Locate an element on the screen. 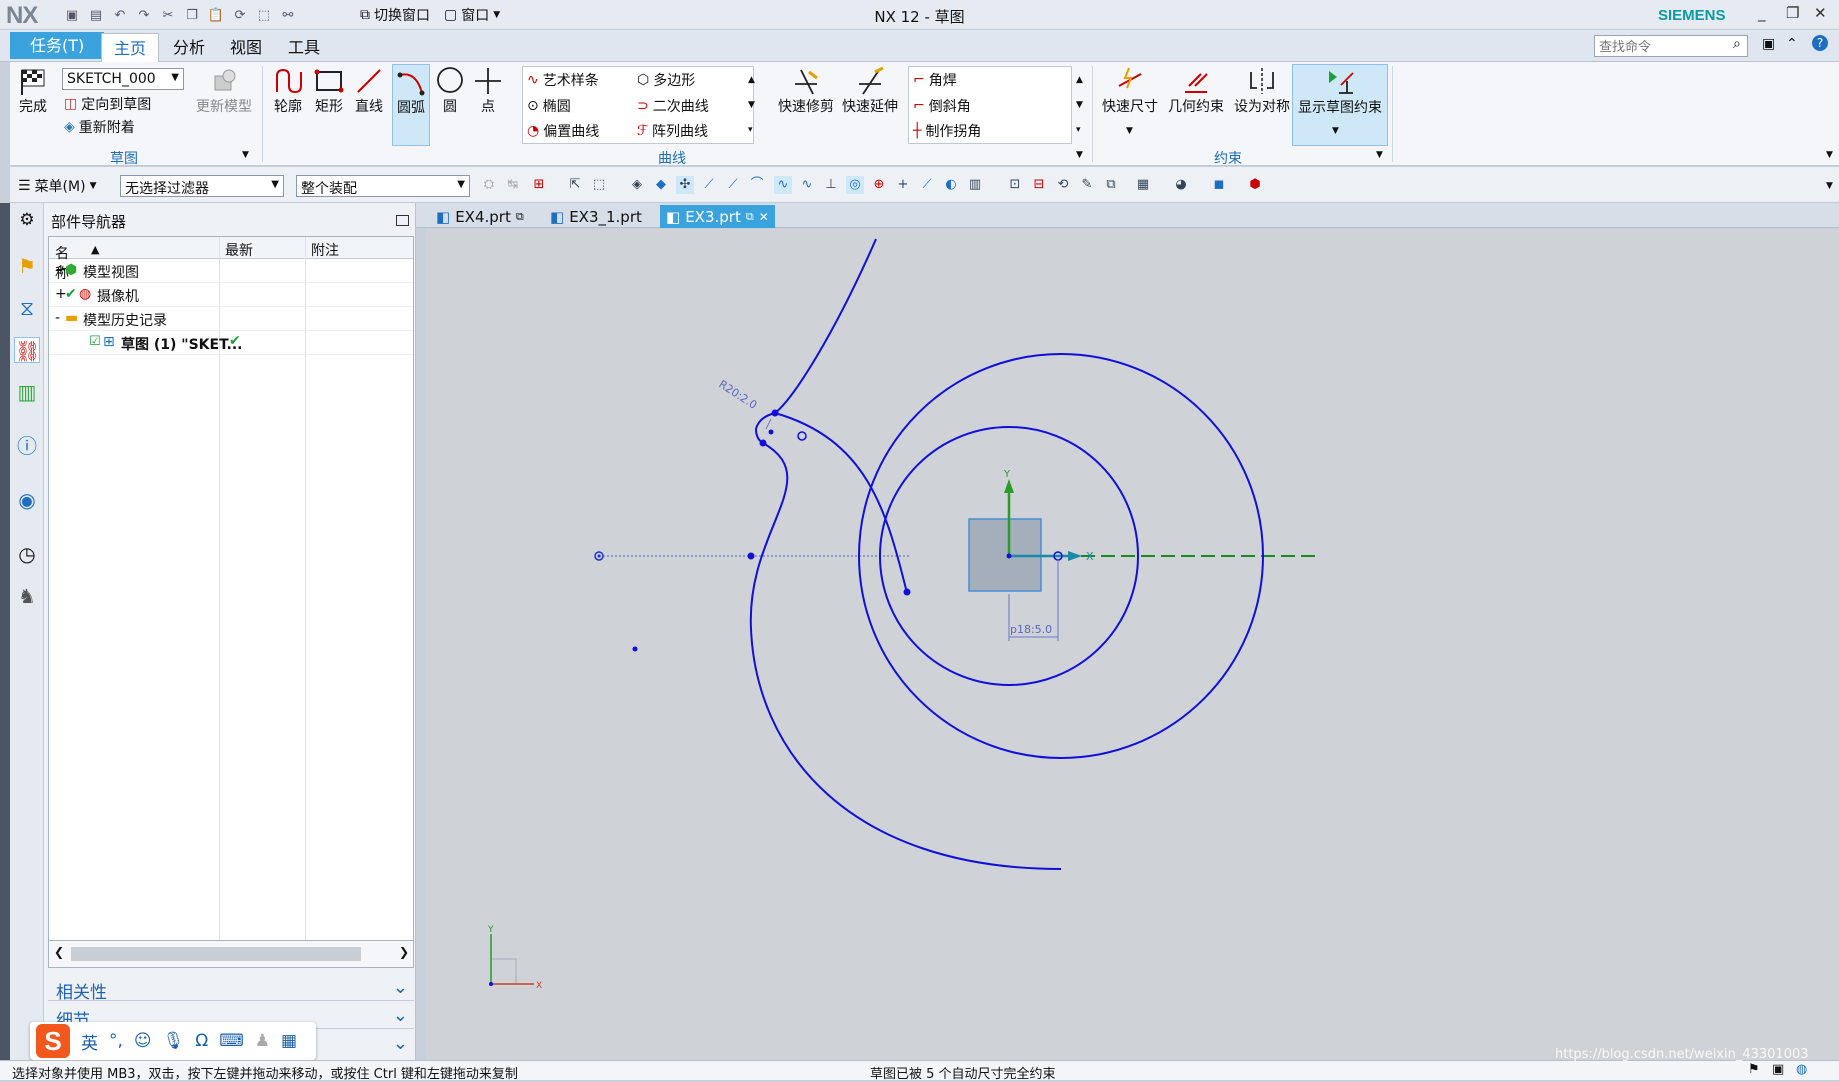 The image size is (1839, 1082). curve-gallery-scroll: ▲ ▼ ▾ is located at coordinates (751, 105).